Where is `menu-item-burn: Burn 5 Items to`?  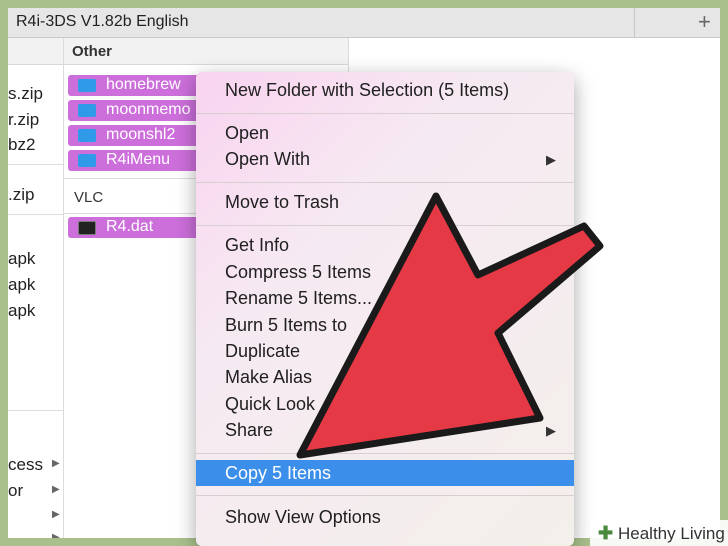 menu-item-burn: Burn 5 Items to is located at coordinates (385, 325).